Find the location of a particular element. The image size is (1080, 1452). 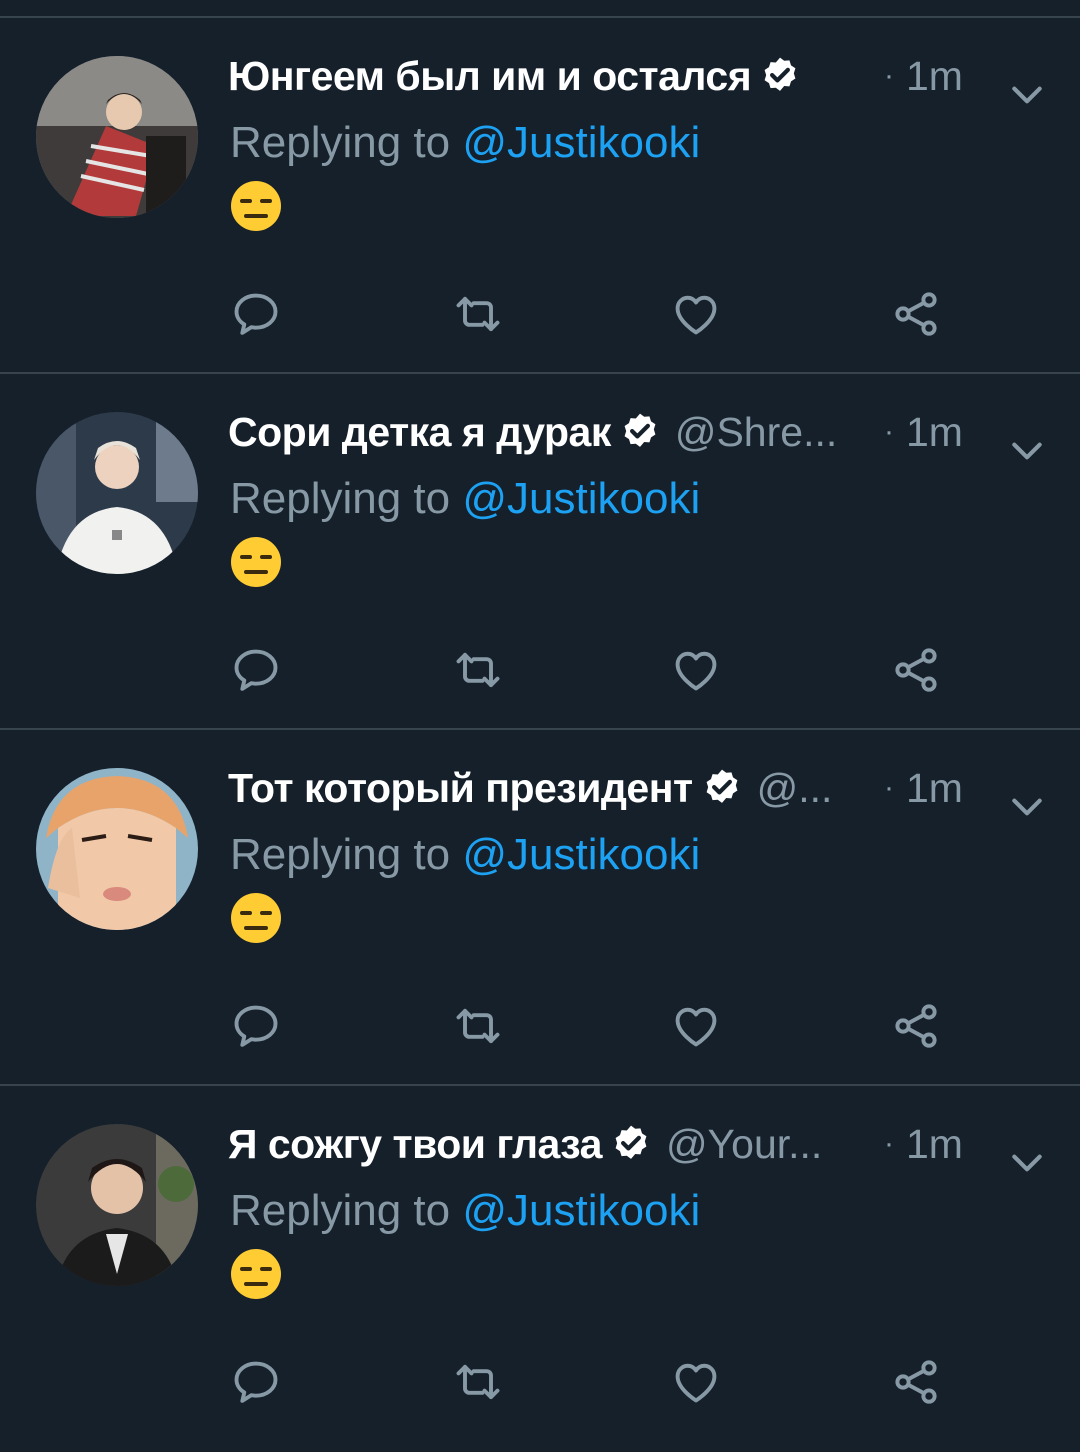

display-name: Тот который президент is located at coordinates (460, 788).